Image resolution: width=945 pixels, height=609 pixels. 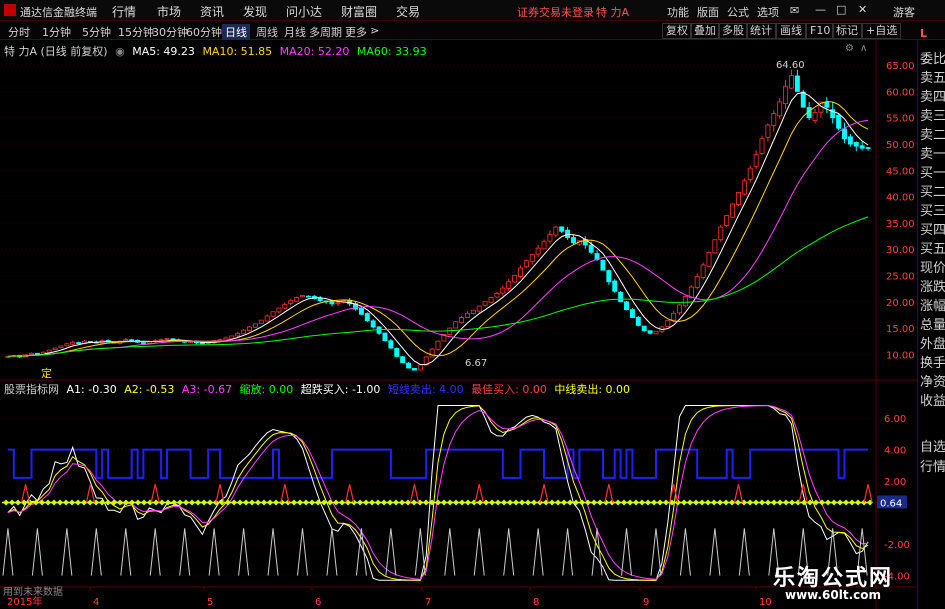 What do you see at coordinates (932, 247) in the screenshot?
I see `right-panel-item: 买五` at bounding box center [932, 247].